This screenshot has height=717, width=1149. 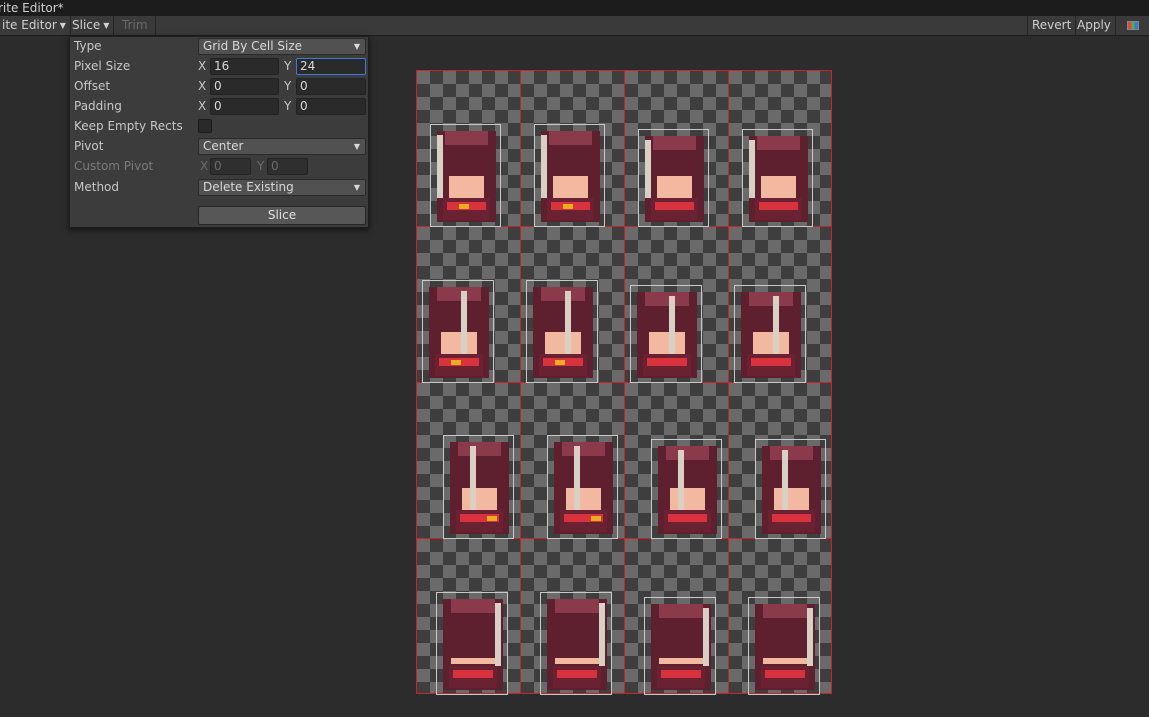 I want to click on slice-button: Slice, so click(x=282, y=215).